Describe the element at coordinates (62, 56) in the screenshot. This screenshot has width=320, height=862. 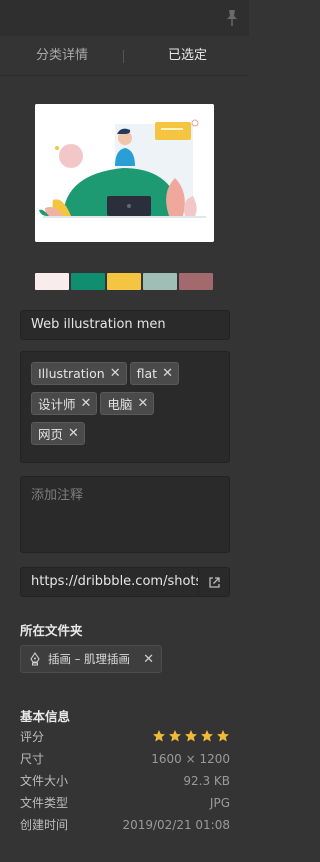
I see `tab-category-details: 分类详情` at that location.